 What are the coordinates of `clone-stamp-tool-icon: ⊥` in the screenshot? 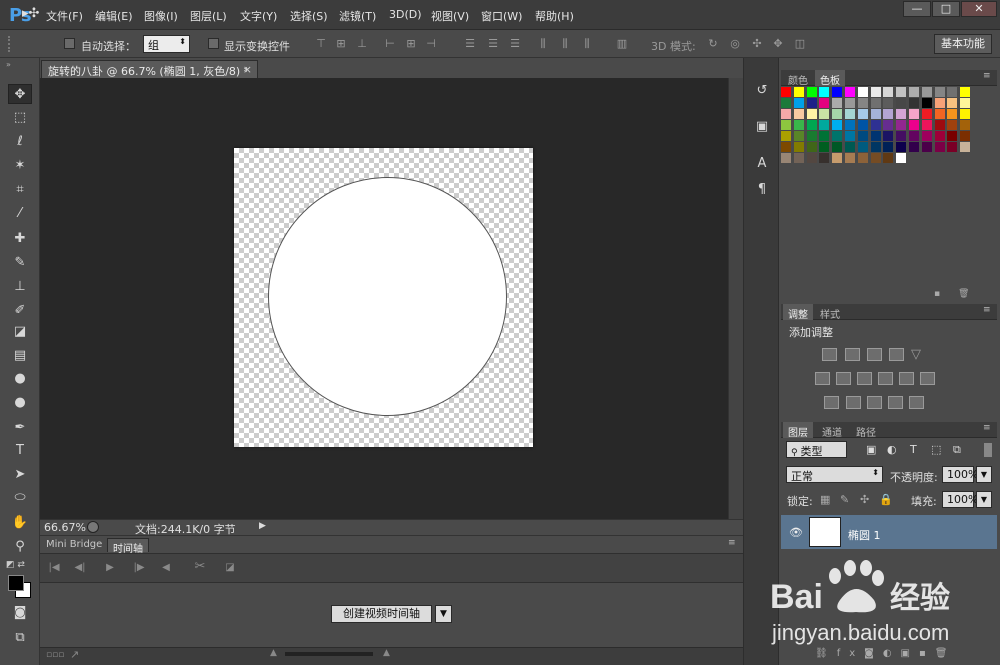 It's located at (20, 287).